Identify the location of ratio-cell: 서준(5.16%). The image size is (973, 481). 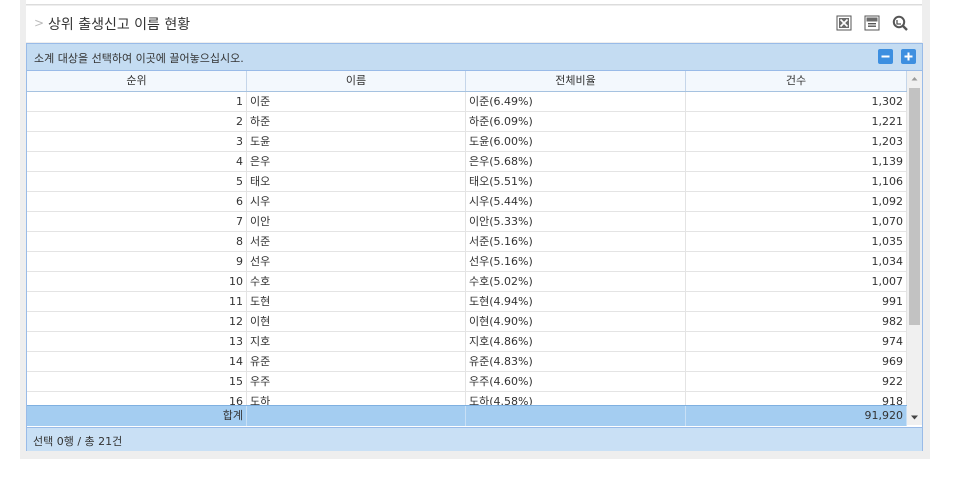
(576, 242).